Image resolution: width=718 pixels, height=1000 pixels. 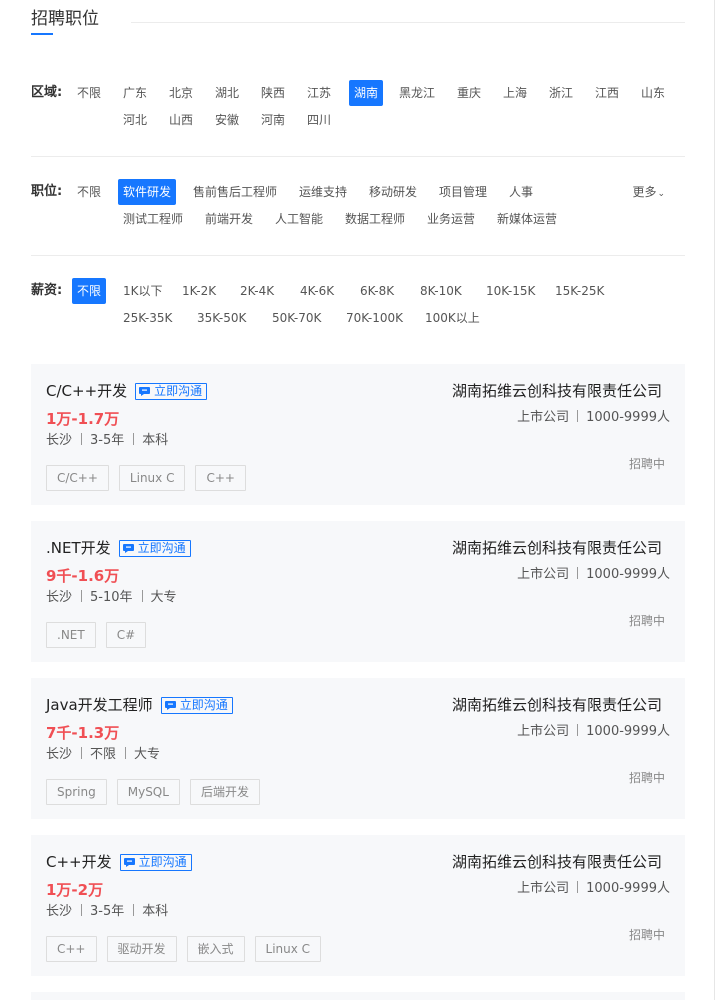 I want to click on salary-option: 100K以上, so click(x=452, y=318).